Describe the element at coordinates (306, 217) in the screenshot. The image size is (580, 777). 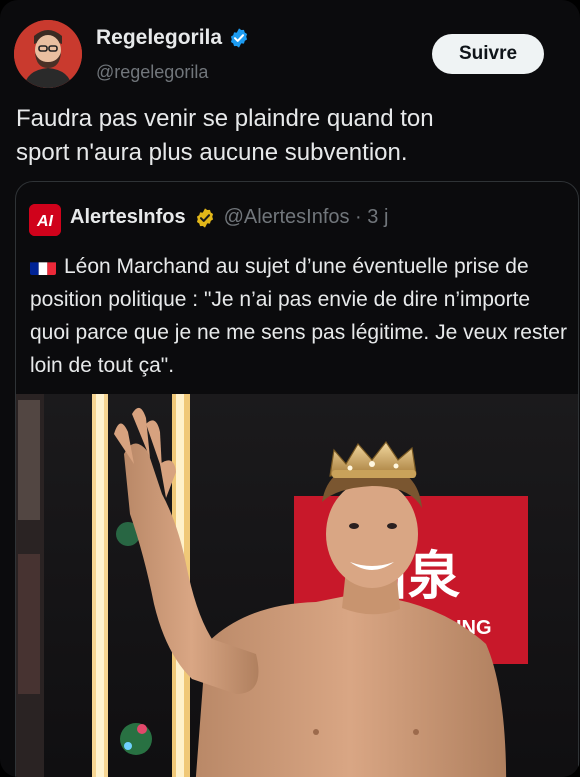
I see `quoted-meta: @AlertesInfos · 3 j` at that location.